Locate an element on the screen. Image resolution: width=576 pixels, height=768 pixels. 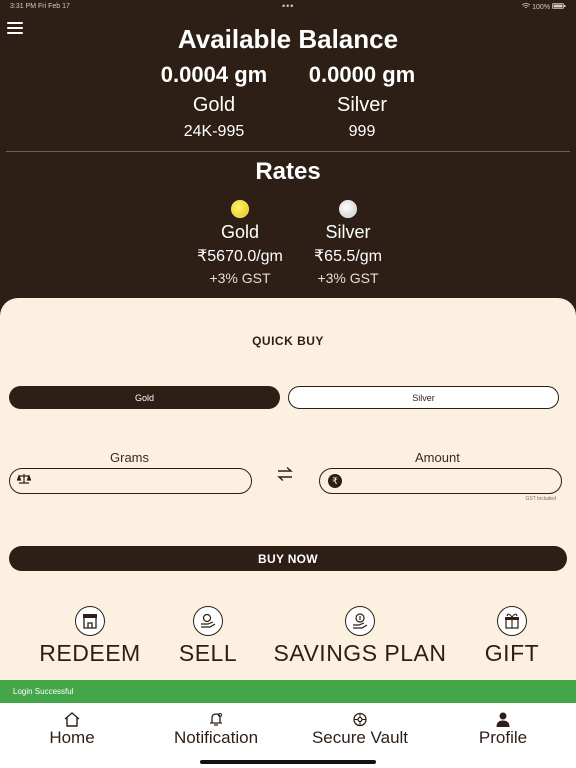
multitask-dots: ••• is located at coordinates (288, 6).